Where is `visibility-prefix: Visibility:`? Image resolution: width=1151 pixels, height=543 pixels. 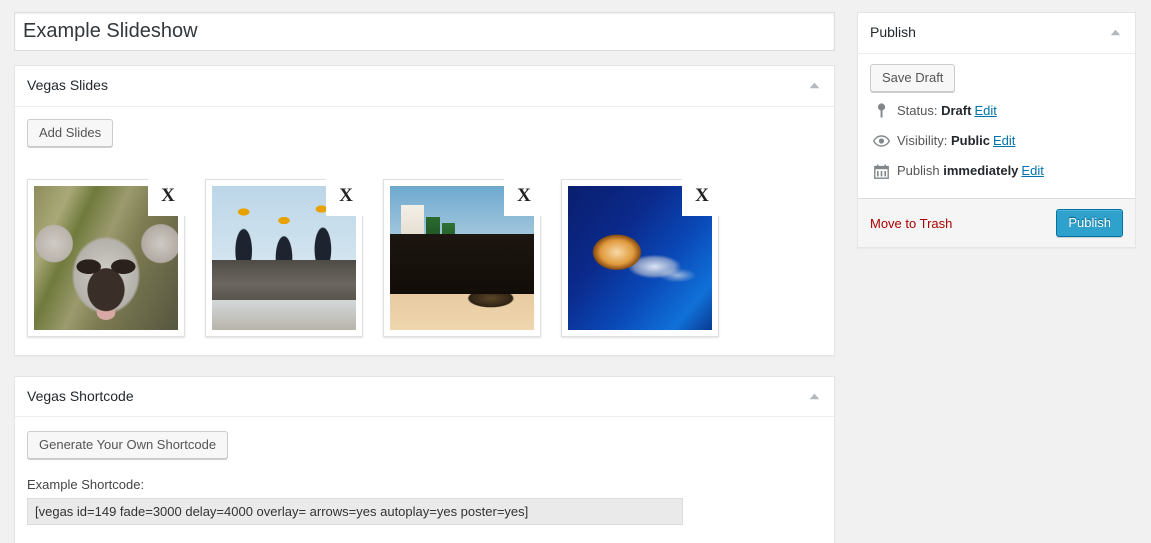 visibility-prefix: Visibility: is located at coordinates (922, 140).